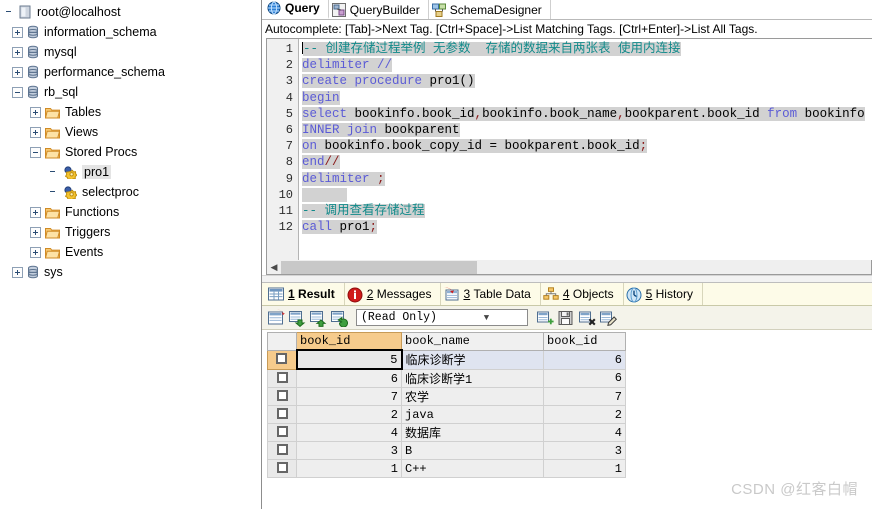 The image size is (872, 509). Describe the element at coordinates (130, 12) in the screenshot. I see `tree-node-root-localhost: root@localhost` at that location.